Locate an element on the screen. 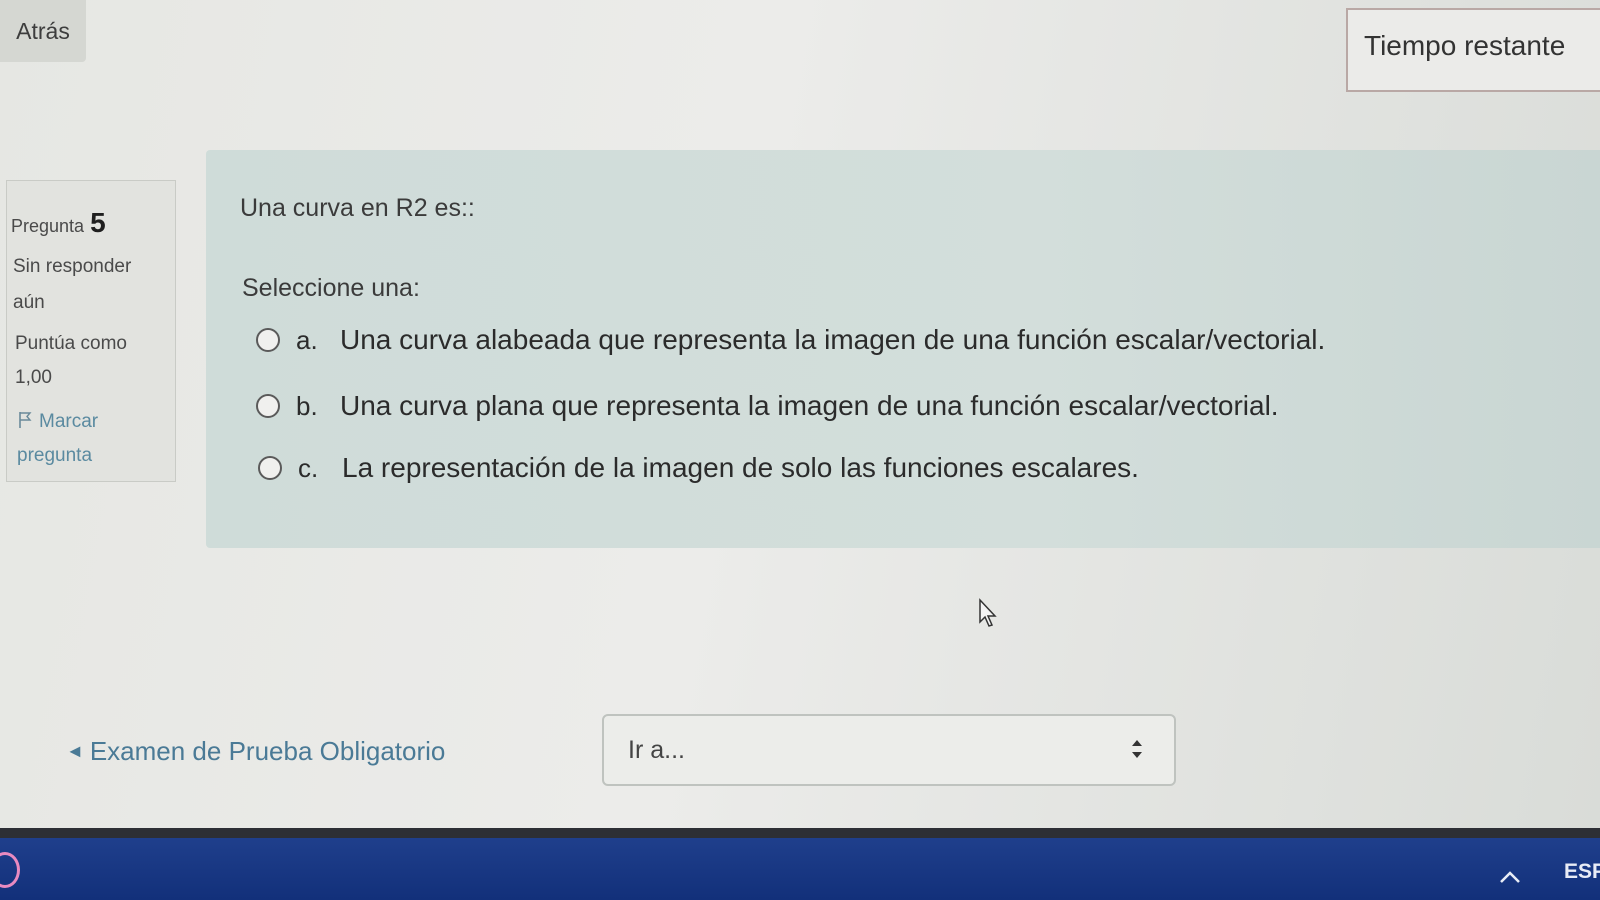 This screenshot has width=1600, height=900. chevron-up-icon is located at coordinates (1510, 877).